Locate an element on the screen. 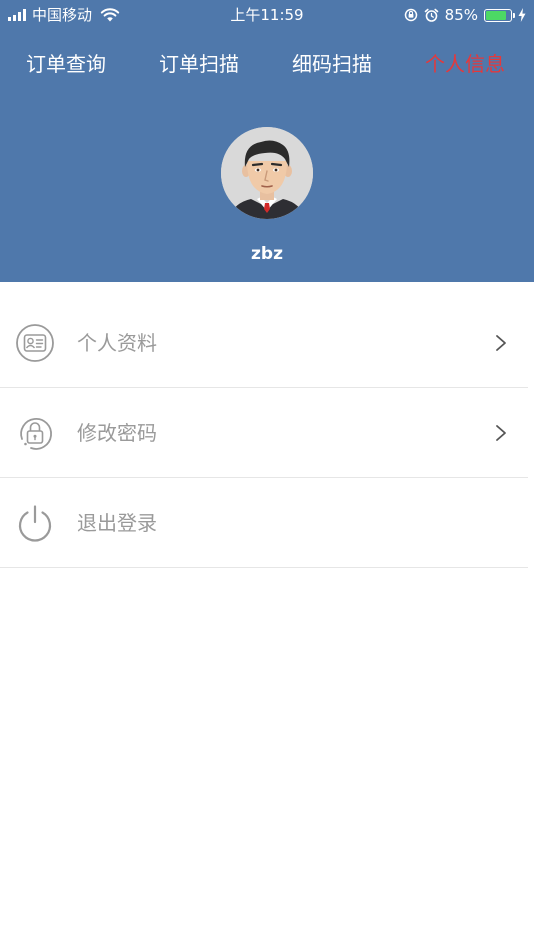  battery-percent: 85% is located at coordinates (461, 15).